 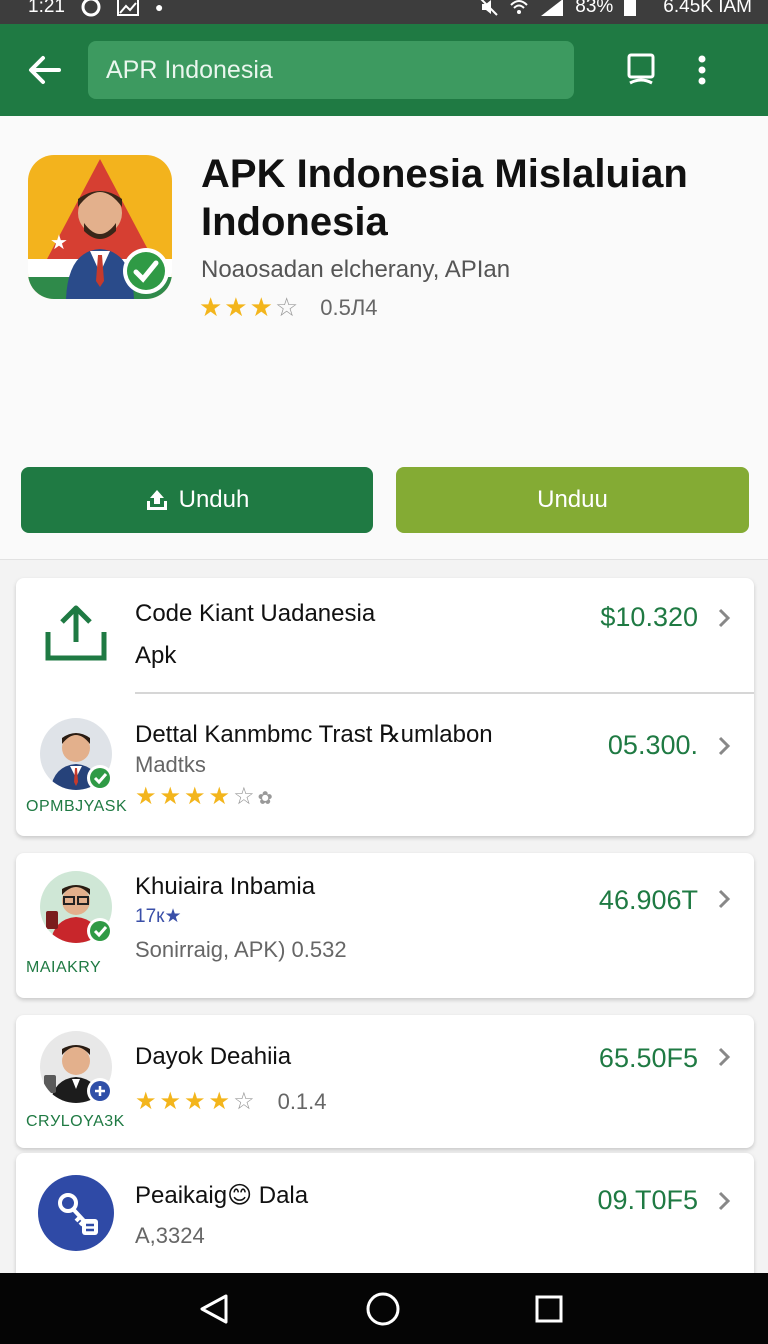 I want to click on item-price: 46.906T, so click(x=648, y=900).